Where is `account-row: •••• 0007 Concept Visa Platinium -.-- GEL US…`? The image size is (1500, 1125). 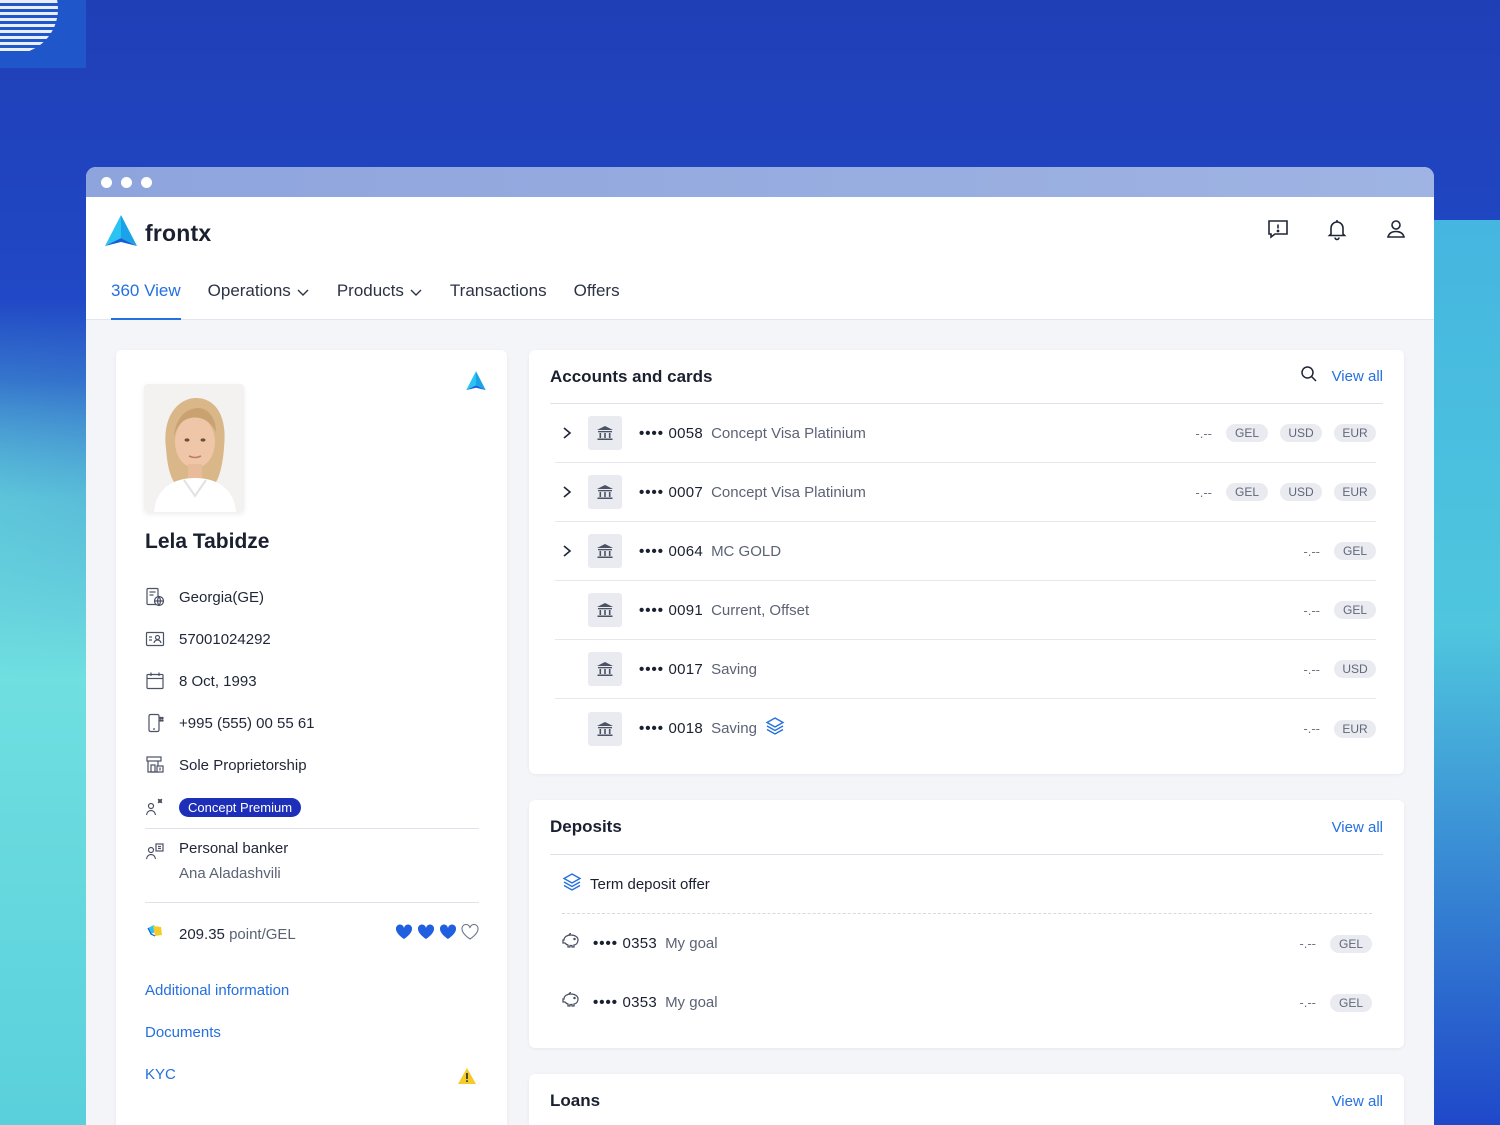 account-row: •••• 0007 Concept Visa Platinium -.-- GEL US… is located at coordinates (965, 492).